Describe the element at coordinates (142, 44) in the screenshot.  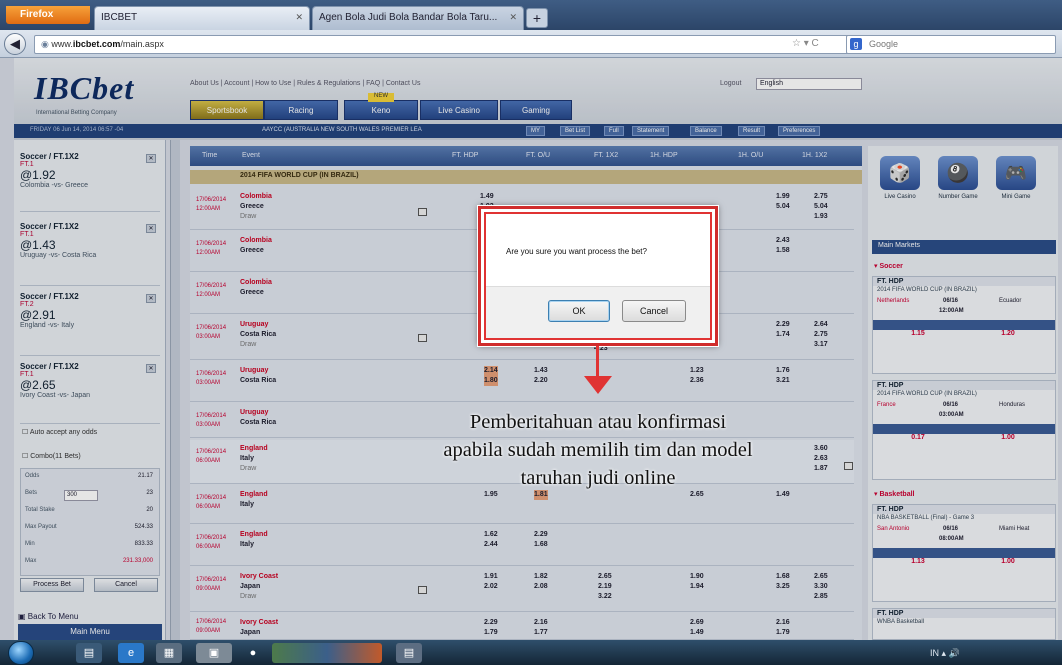
I see `url-path: /main.aspx` at that location.